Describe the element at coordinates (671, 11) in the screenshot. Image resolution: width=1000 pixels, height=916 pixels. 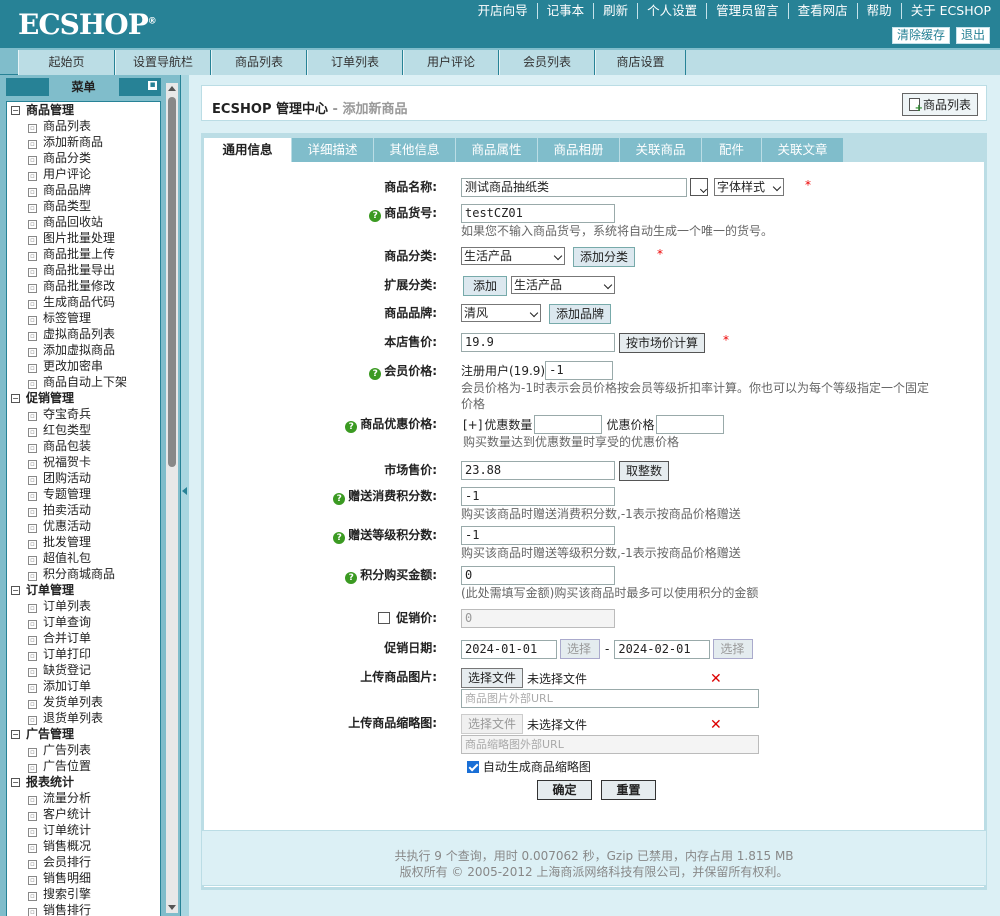
I see `nav-profile: 个人设置` at that location.